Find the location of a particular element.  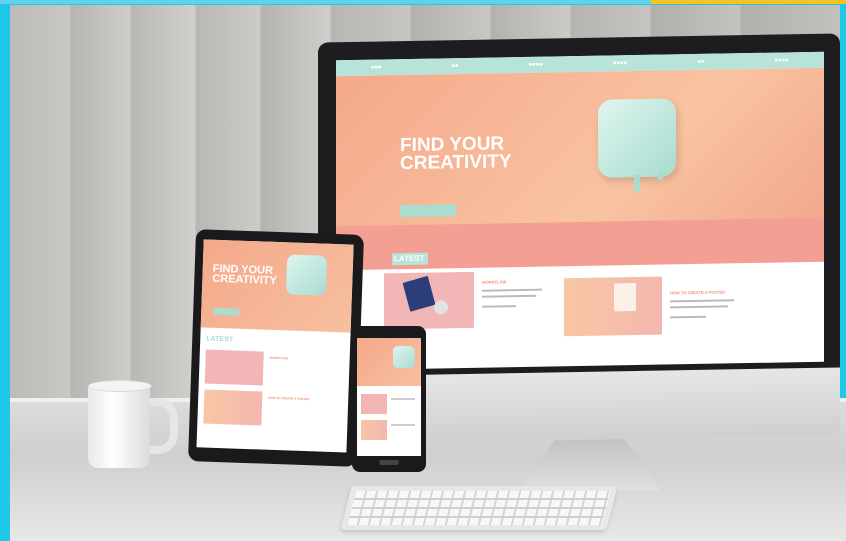

card-image-poster is located at coordinates (613, 306).